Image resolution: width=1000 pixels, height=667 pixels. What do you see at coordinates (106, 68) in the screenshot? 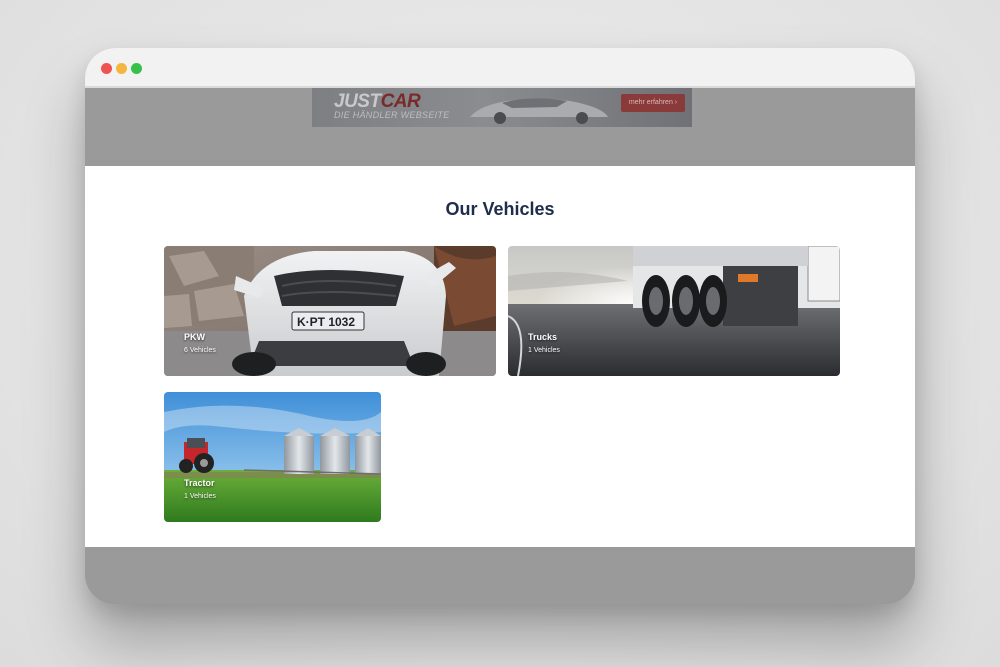
I see `close-window-button` at bounding box center [106, 68].